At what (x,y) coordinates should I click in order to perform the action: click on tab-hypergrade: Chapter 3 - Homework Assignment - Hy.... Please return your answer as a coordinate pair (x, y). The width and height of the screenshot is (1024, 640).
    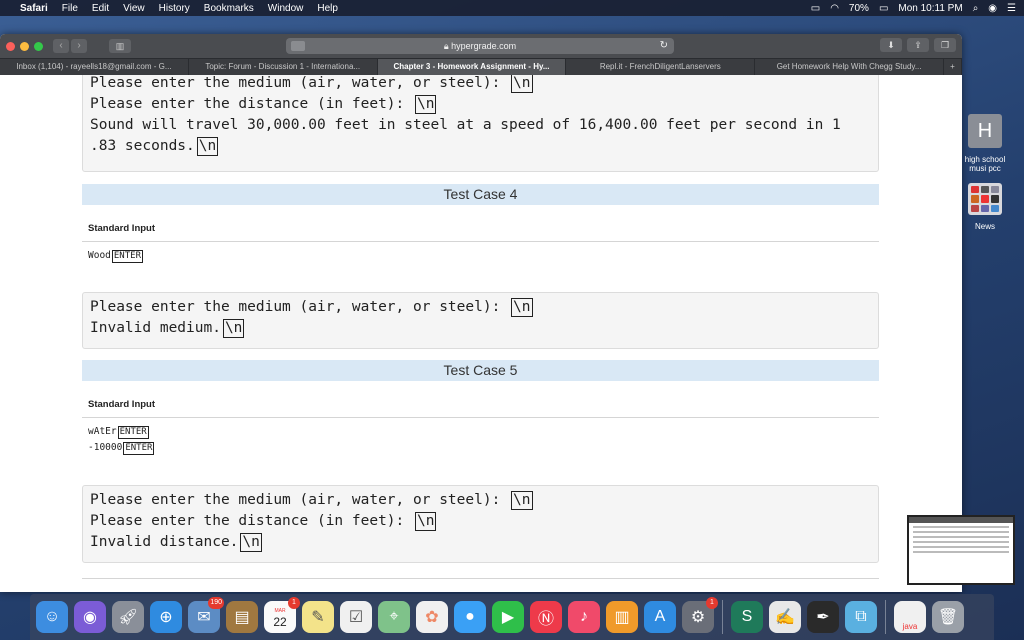
    Looking at the image, I should click on (472, 67).